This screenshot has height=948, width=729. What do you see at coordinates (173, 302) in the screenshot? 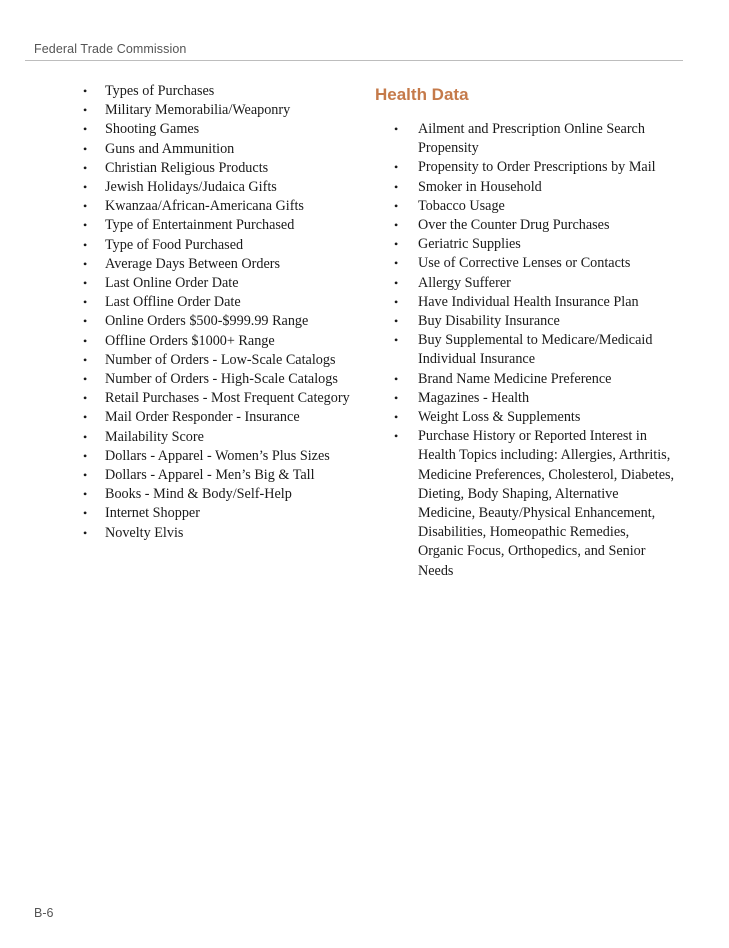
I see `list-item-text: Last Offline Order Date` at bounding box center [173, 302].